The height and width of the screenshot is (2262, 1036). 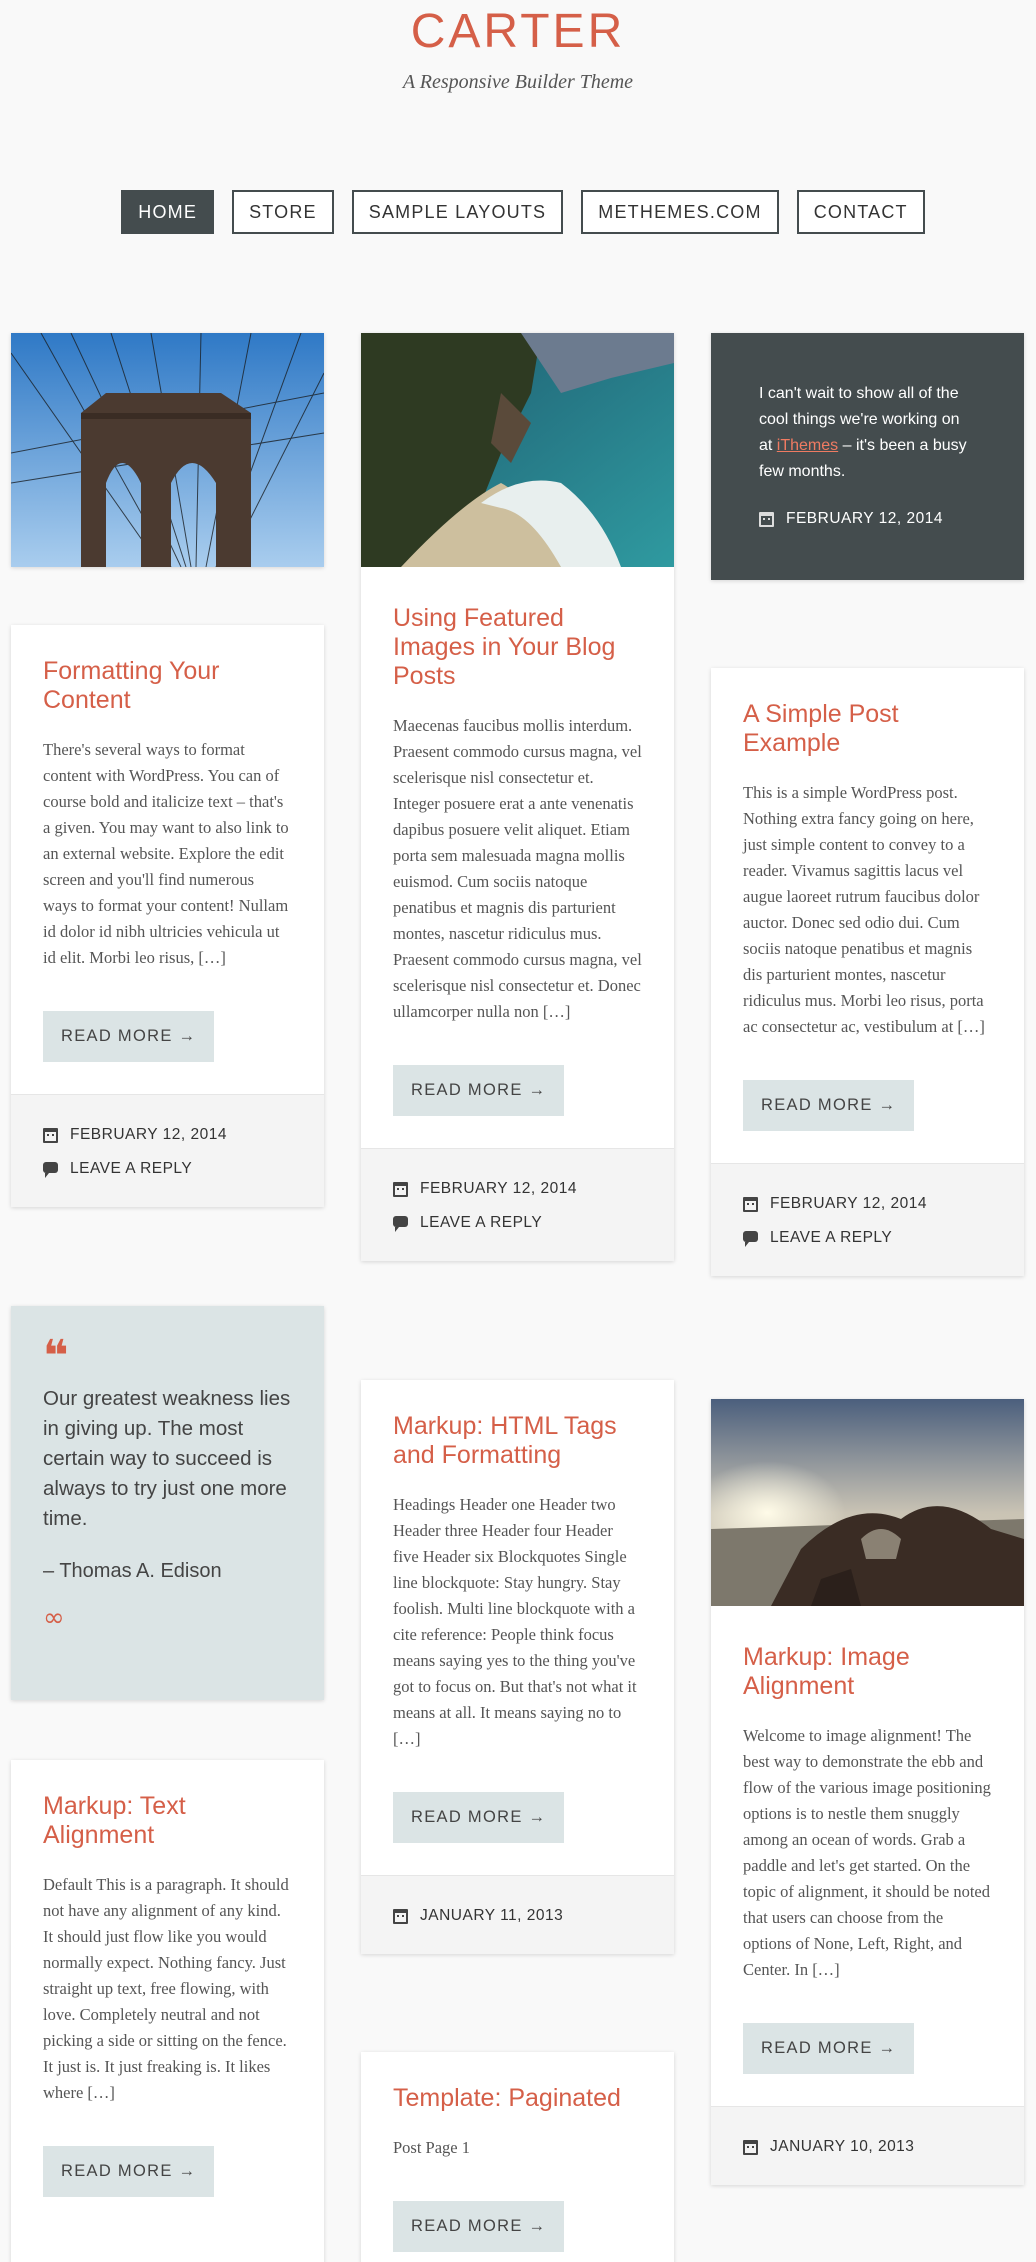 I want to click on site-tagline: A Responsive Builder Theme, so click(x=518, y=82).